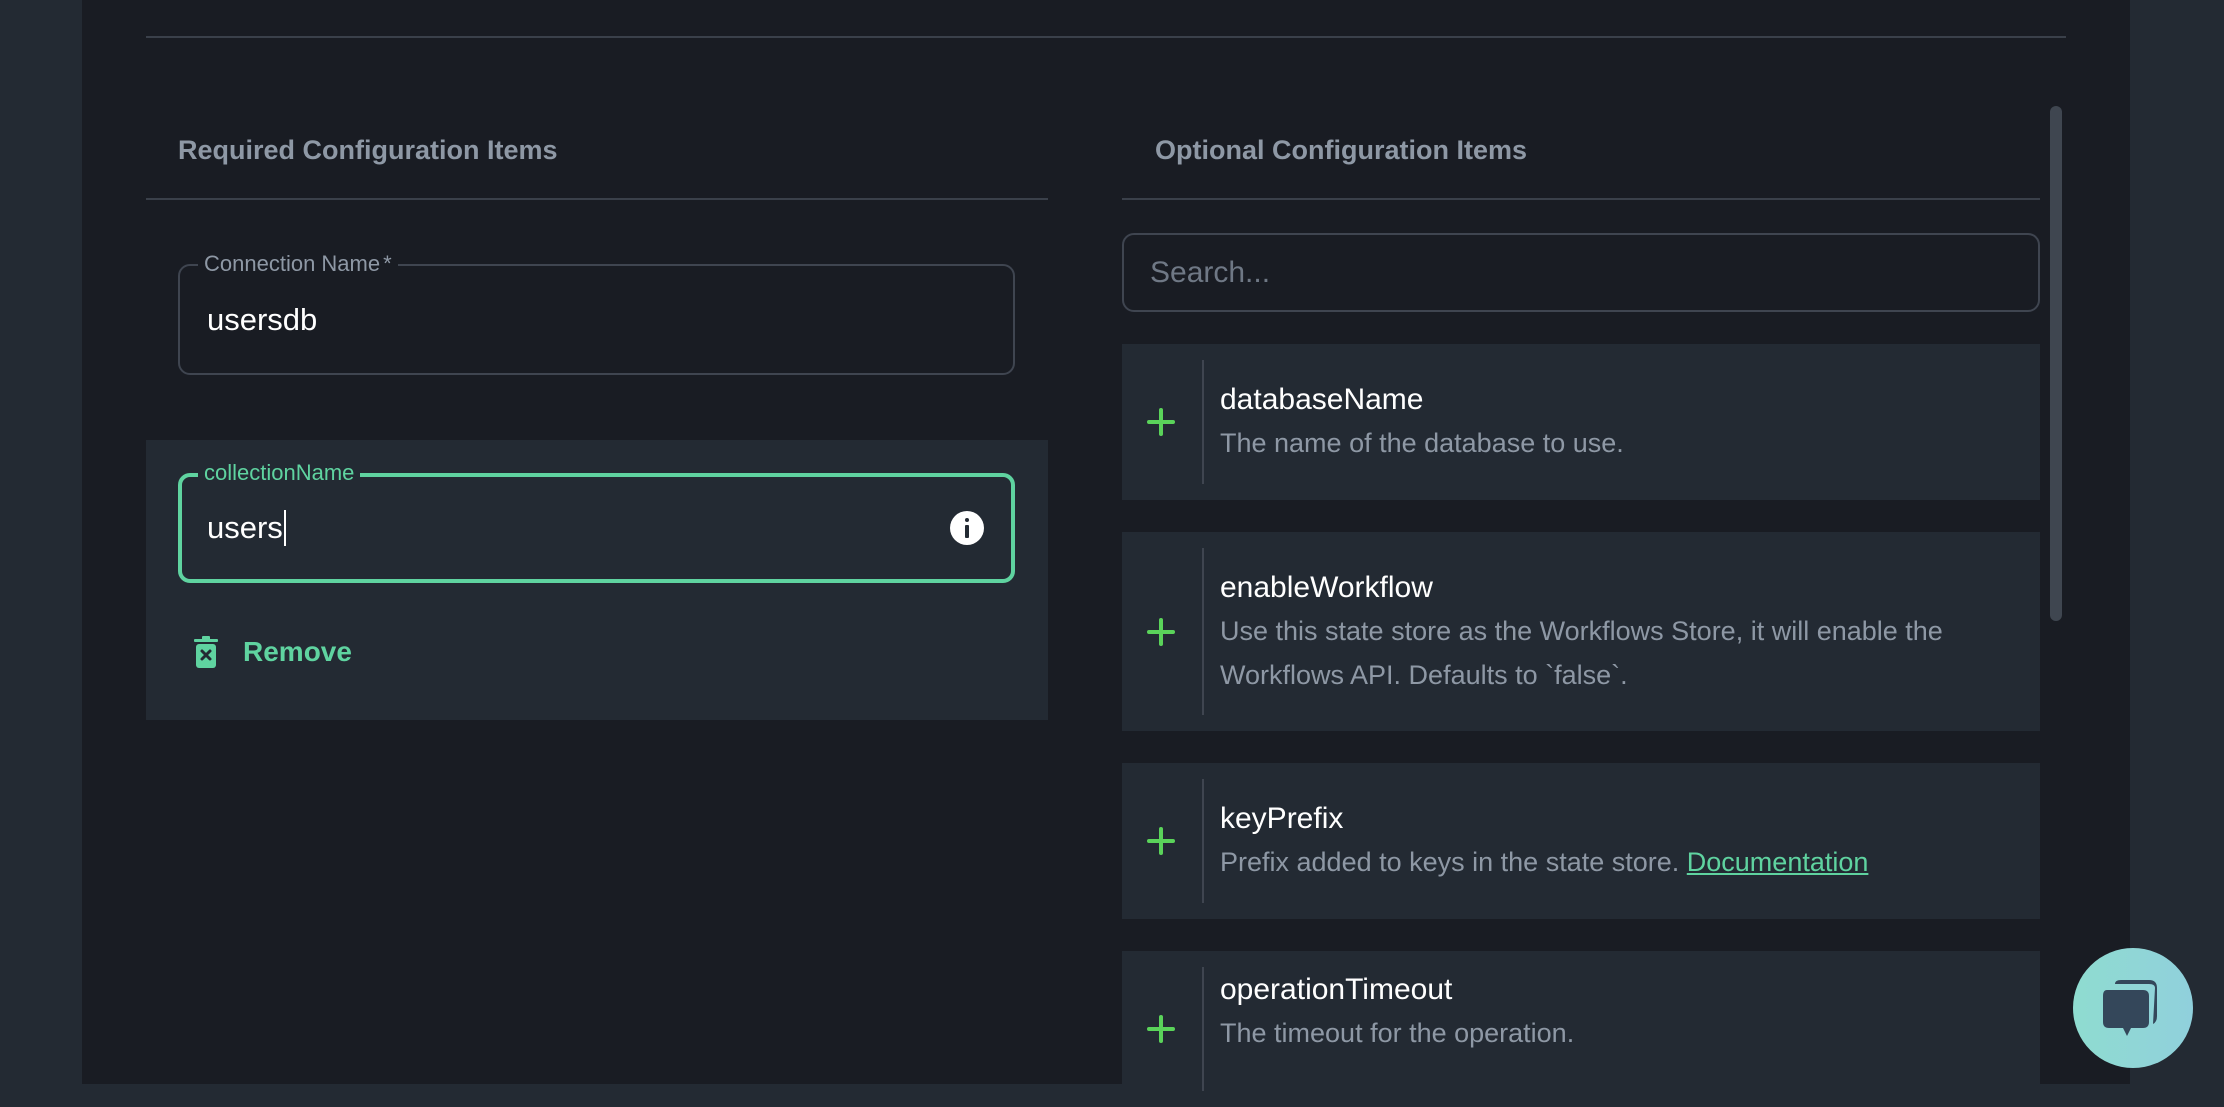  What do you see at coordinates (1422, 443) in the screenshot?
I see `item-description: The name of the database to use.` at bounding box center [1422, 443].